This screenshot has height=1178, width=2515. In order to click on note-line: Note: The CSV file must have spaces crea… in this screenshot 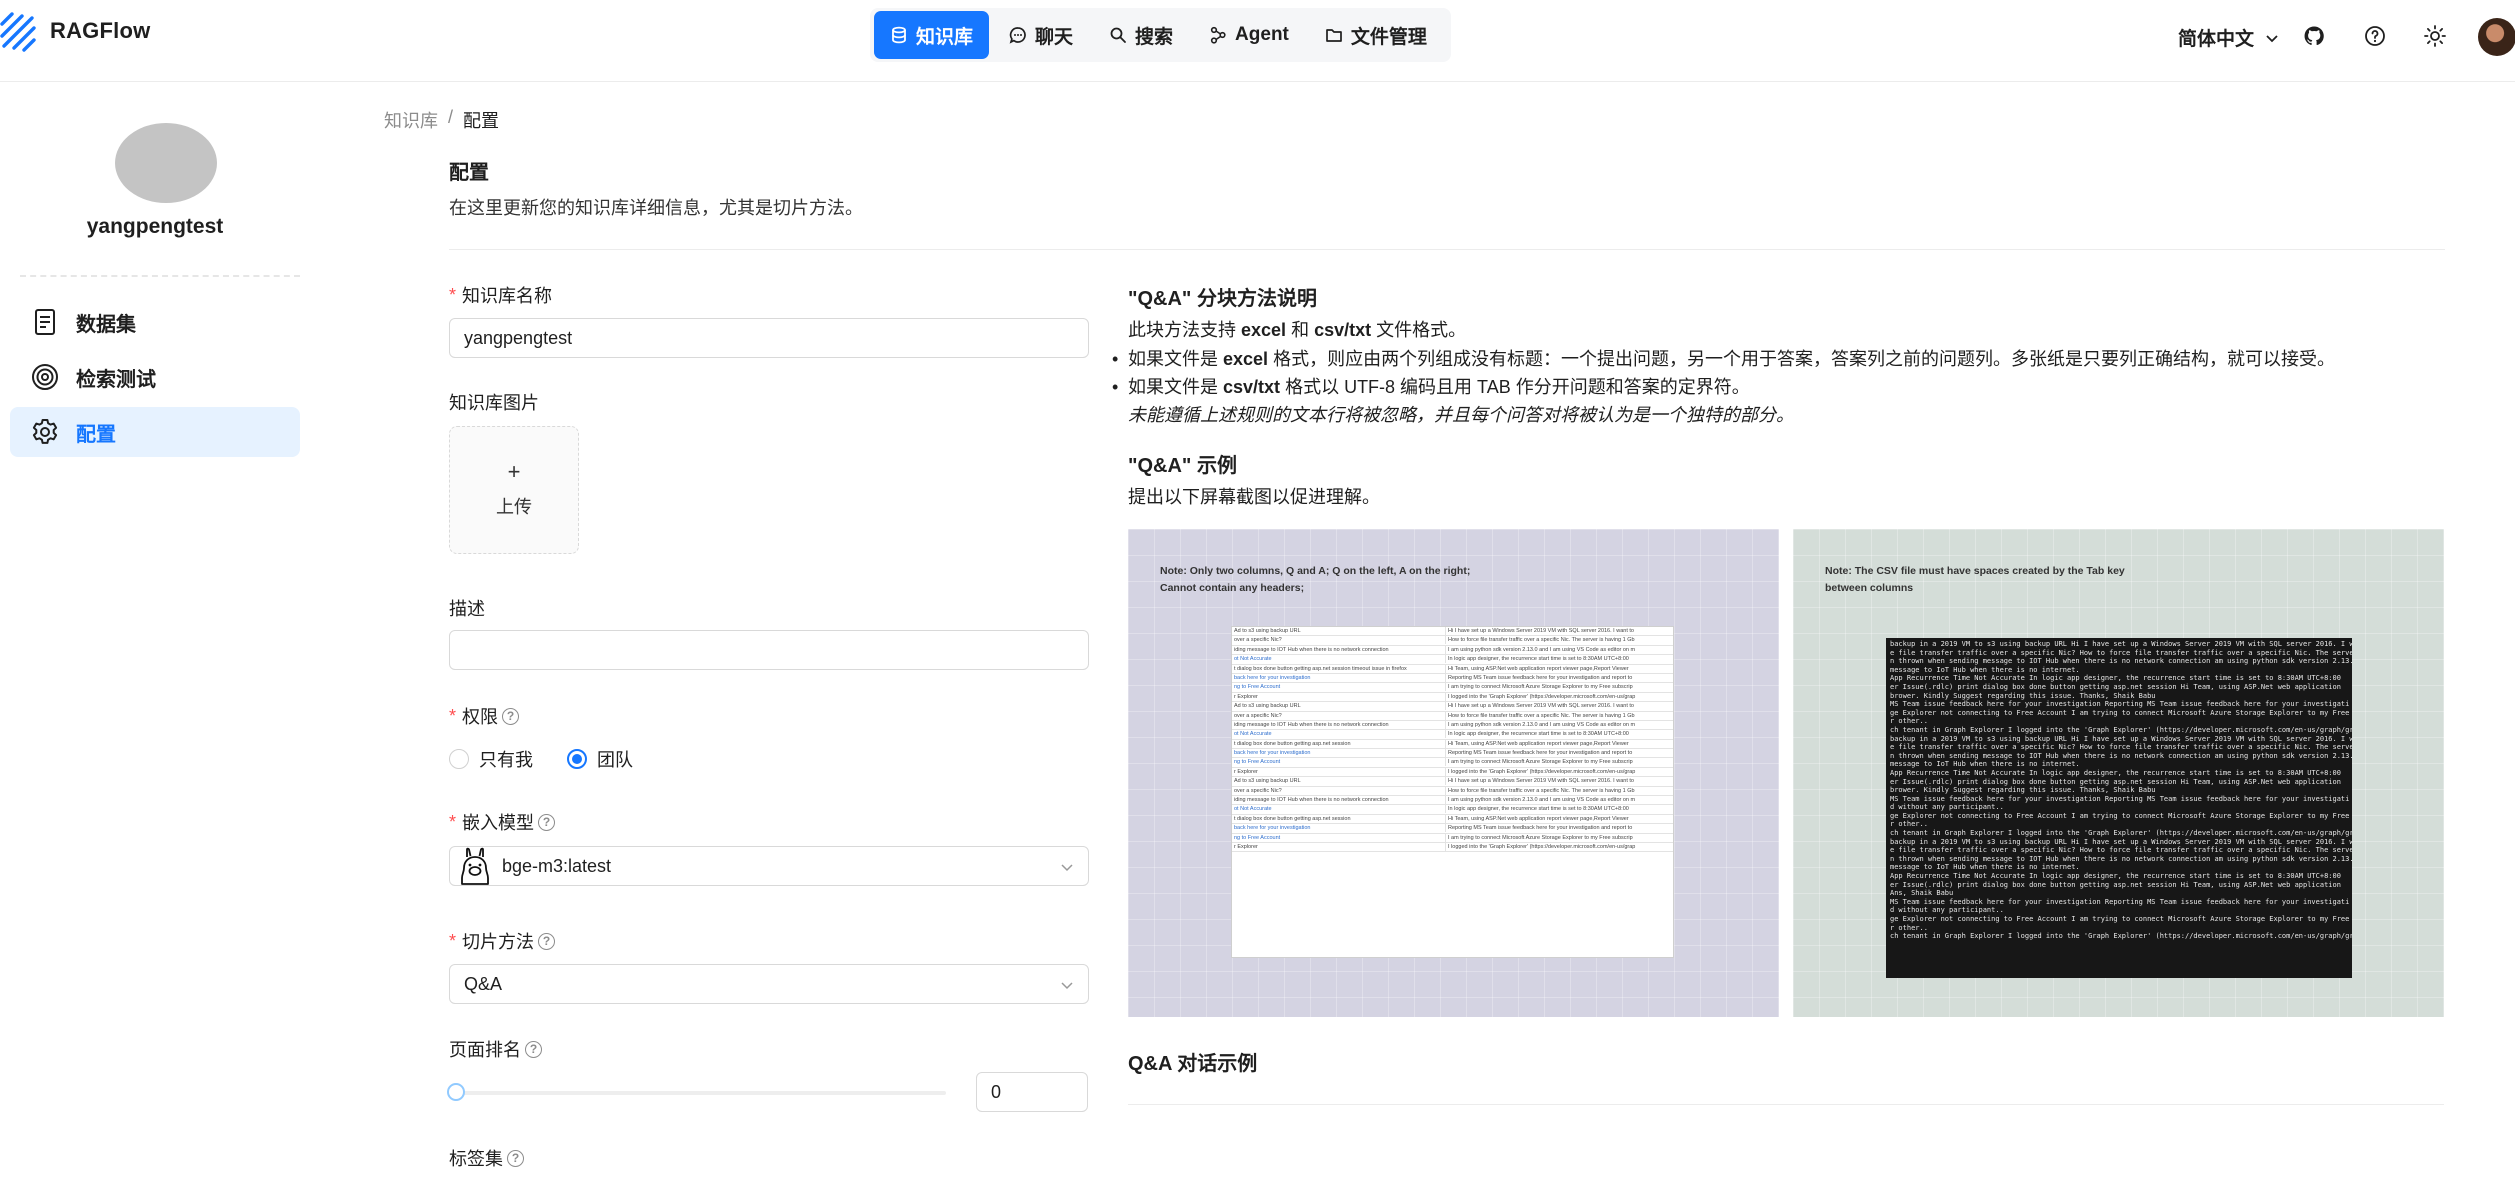, I will do `click(1975, 571)`.